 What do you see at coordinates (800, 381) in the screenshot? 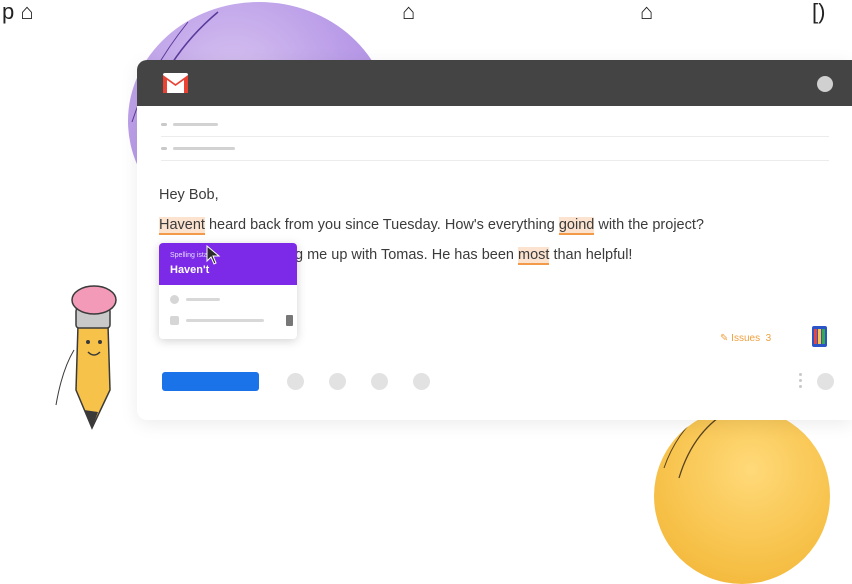
I see `more-options-icon` at bounding box center [800, 381].